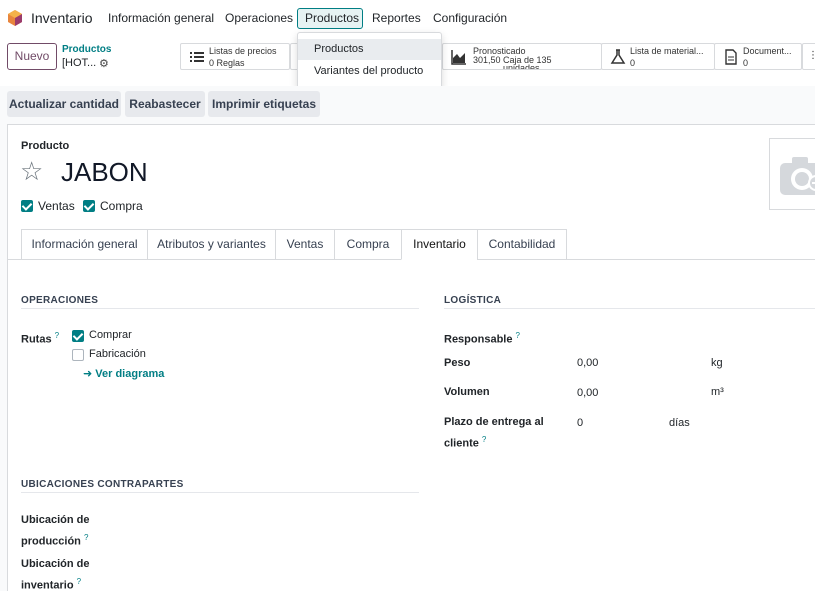 This screenshot has width=815, height=591. Describe the element at coordinates (518, 335) in the screenshot. I see `responsible-help-icon: ?` at that location.